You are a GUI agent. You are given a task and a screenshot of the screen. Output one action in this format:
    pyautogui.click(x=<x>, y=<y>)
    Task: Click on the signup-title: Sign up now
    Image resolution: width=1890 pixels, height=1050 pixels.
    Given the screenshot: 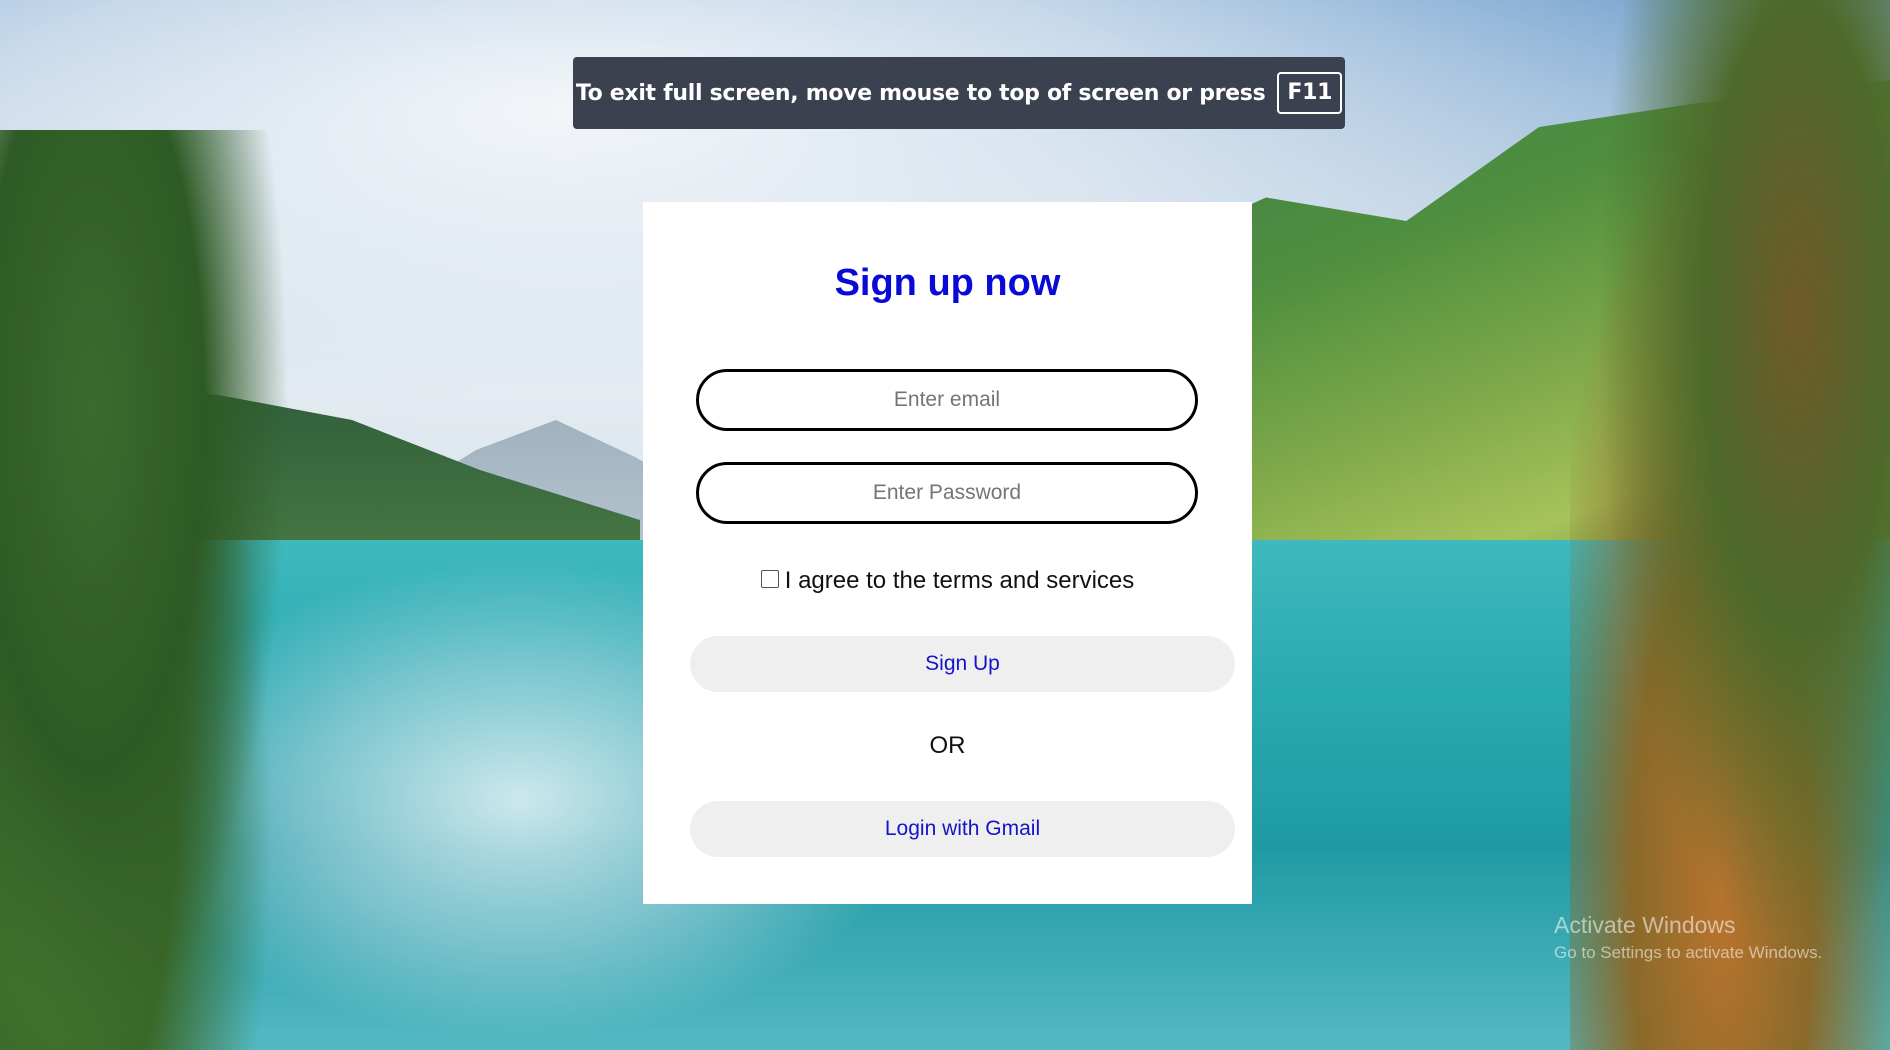 What is the action you would take?
    pyautogui.click(x=947, y=283)
    